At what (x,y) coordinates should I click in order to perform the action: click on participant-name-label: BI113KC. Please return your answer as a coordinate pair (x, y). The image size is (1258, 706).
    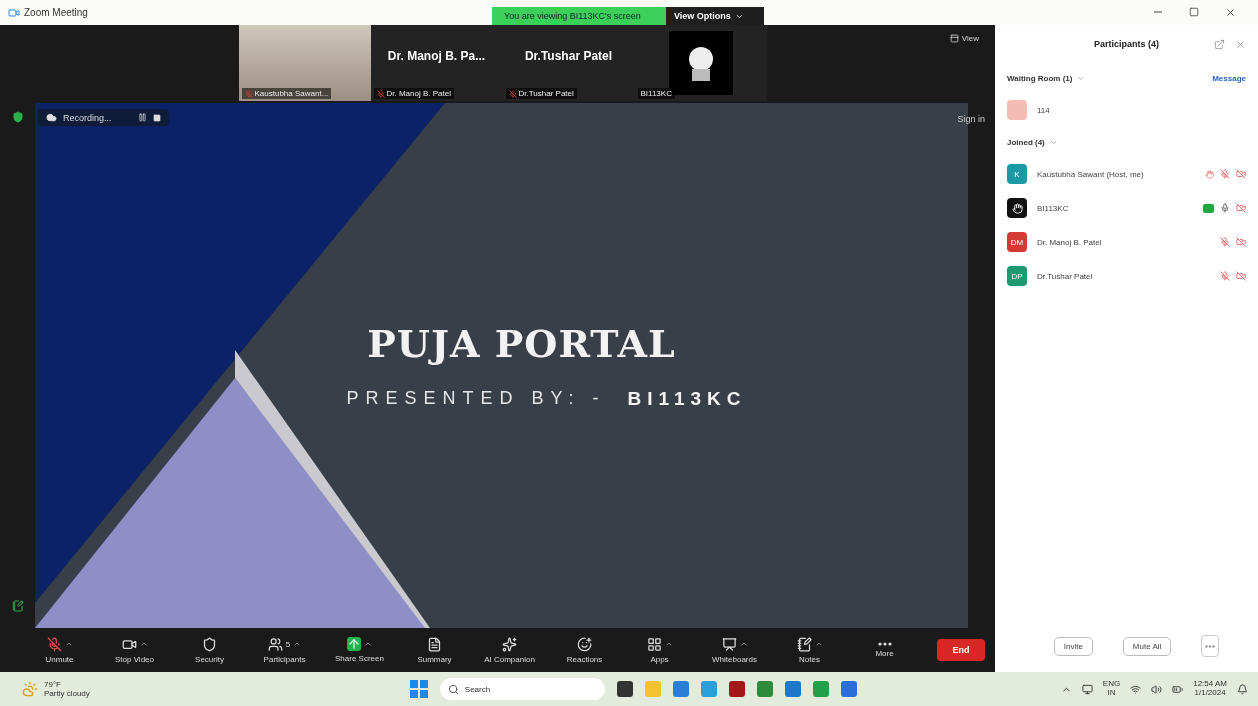
    Looking at the image, I should click on (656, 93).